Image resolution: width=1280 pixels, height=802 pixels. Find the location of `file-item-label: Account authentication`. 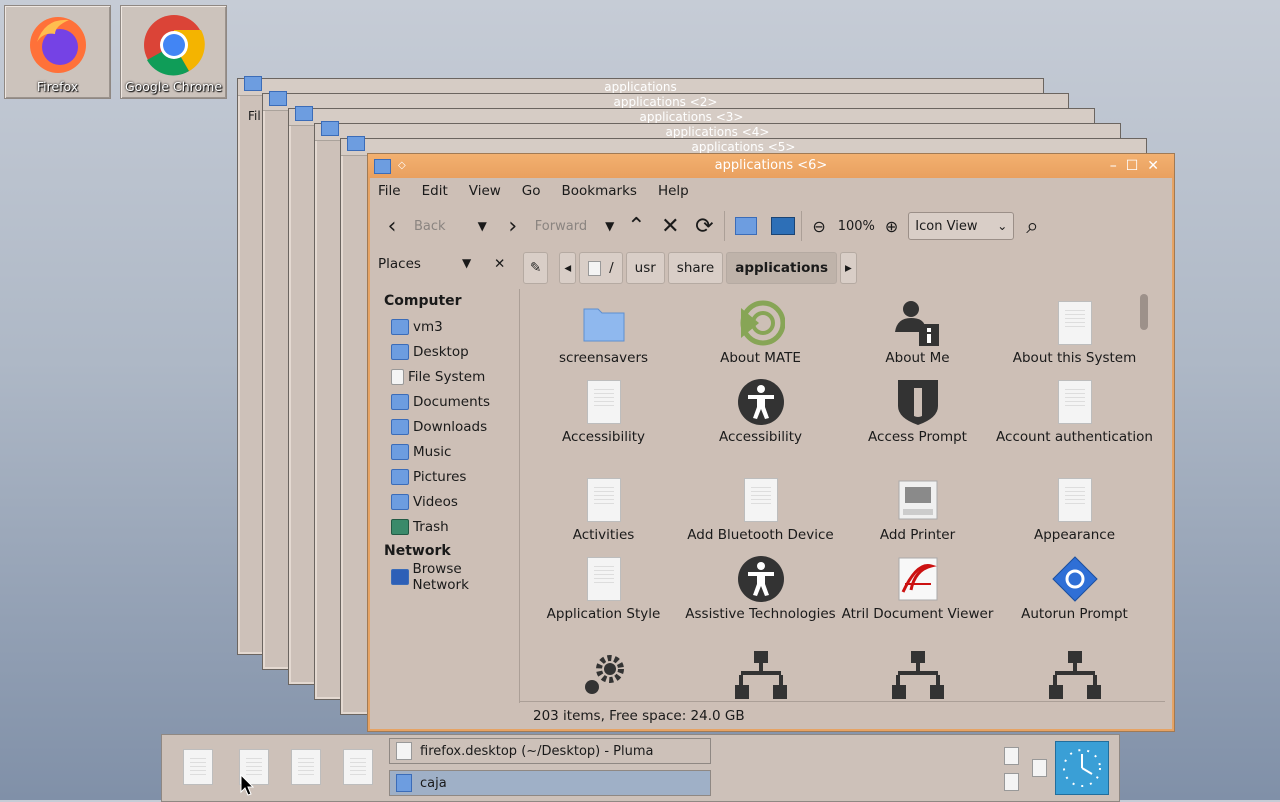

file-item-label: Account authentication is located at coordinates (1074, 437).